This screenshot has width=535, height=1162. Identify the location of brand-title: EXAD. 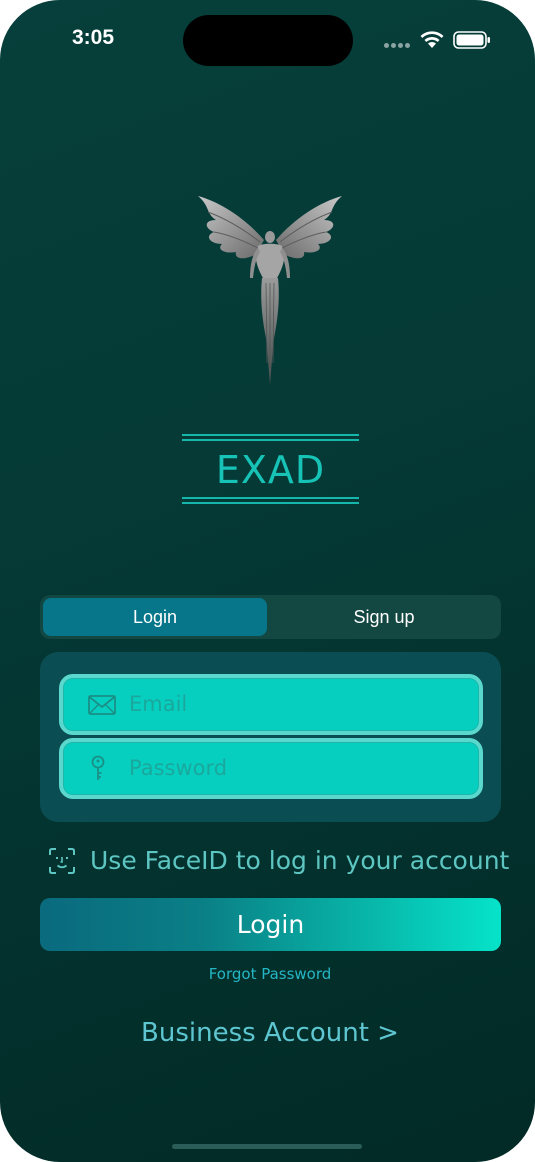
(270, 470).